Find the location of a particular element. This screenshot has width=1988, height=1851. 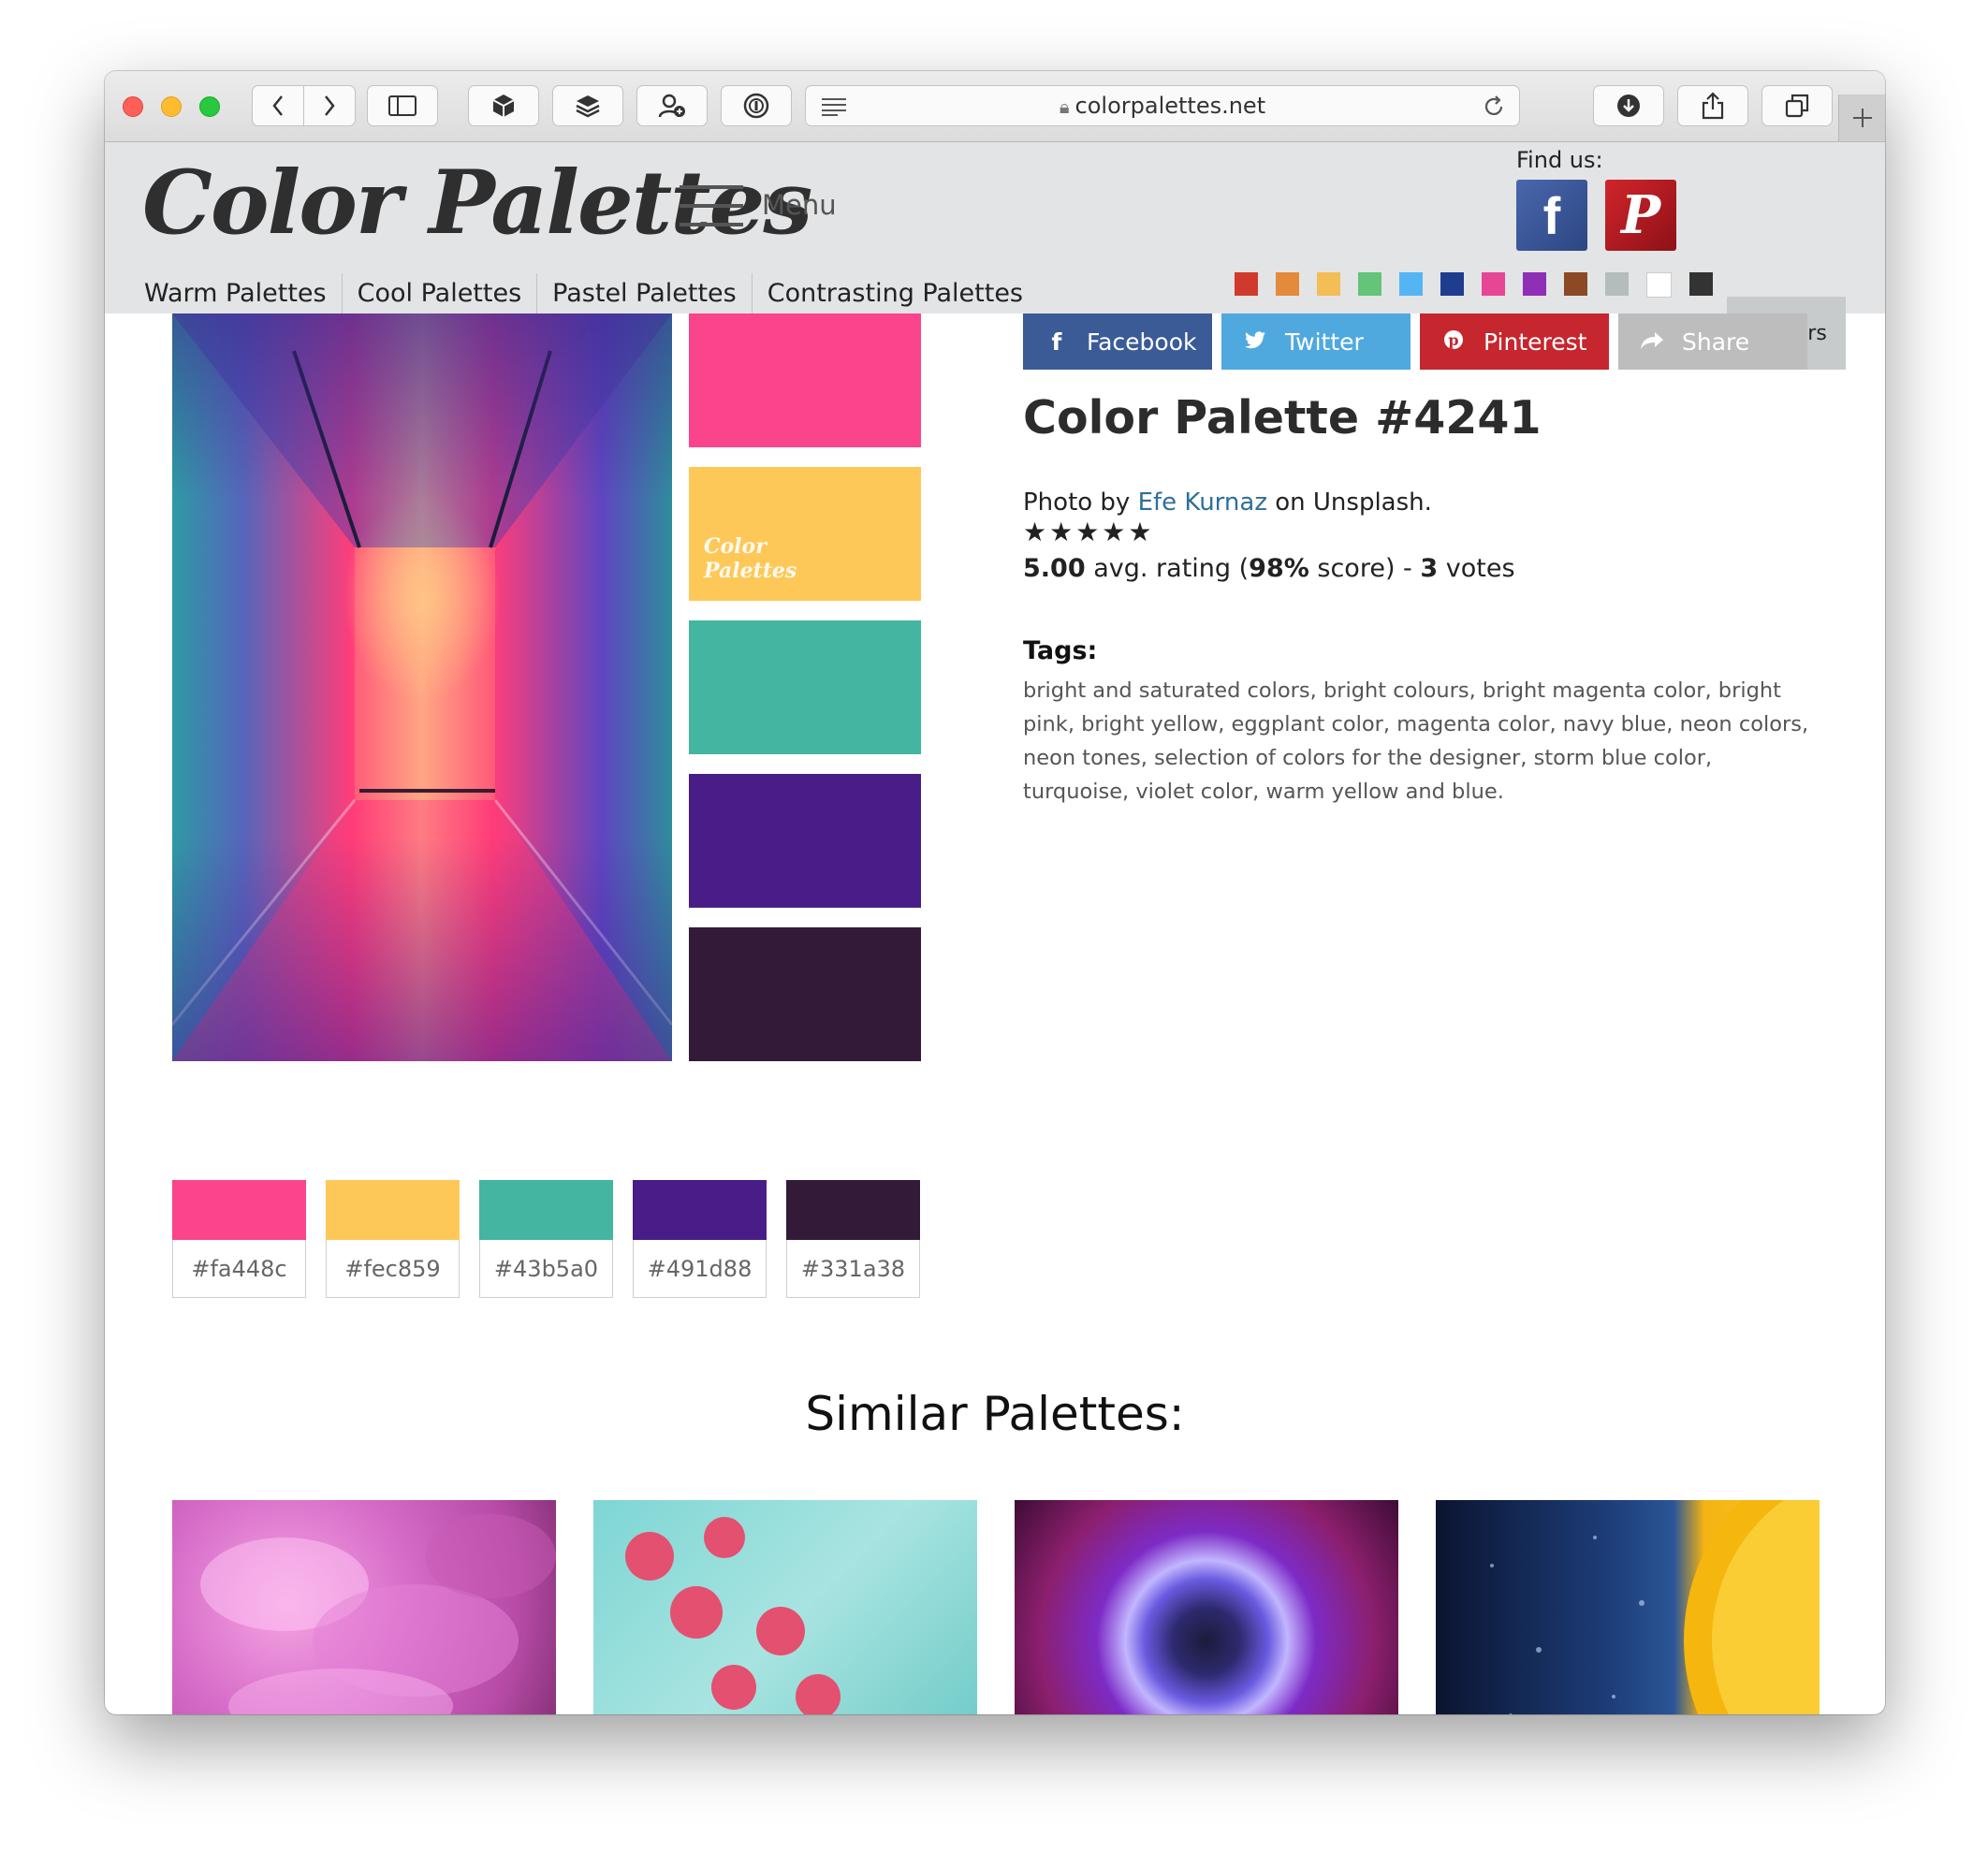

address-bar: 🔒︎ colorpalettes.net is located at coordinates (1162, 105).